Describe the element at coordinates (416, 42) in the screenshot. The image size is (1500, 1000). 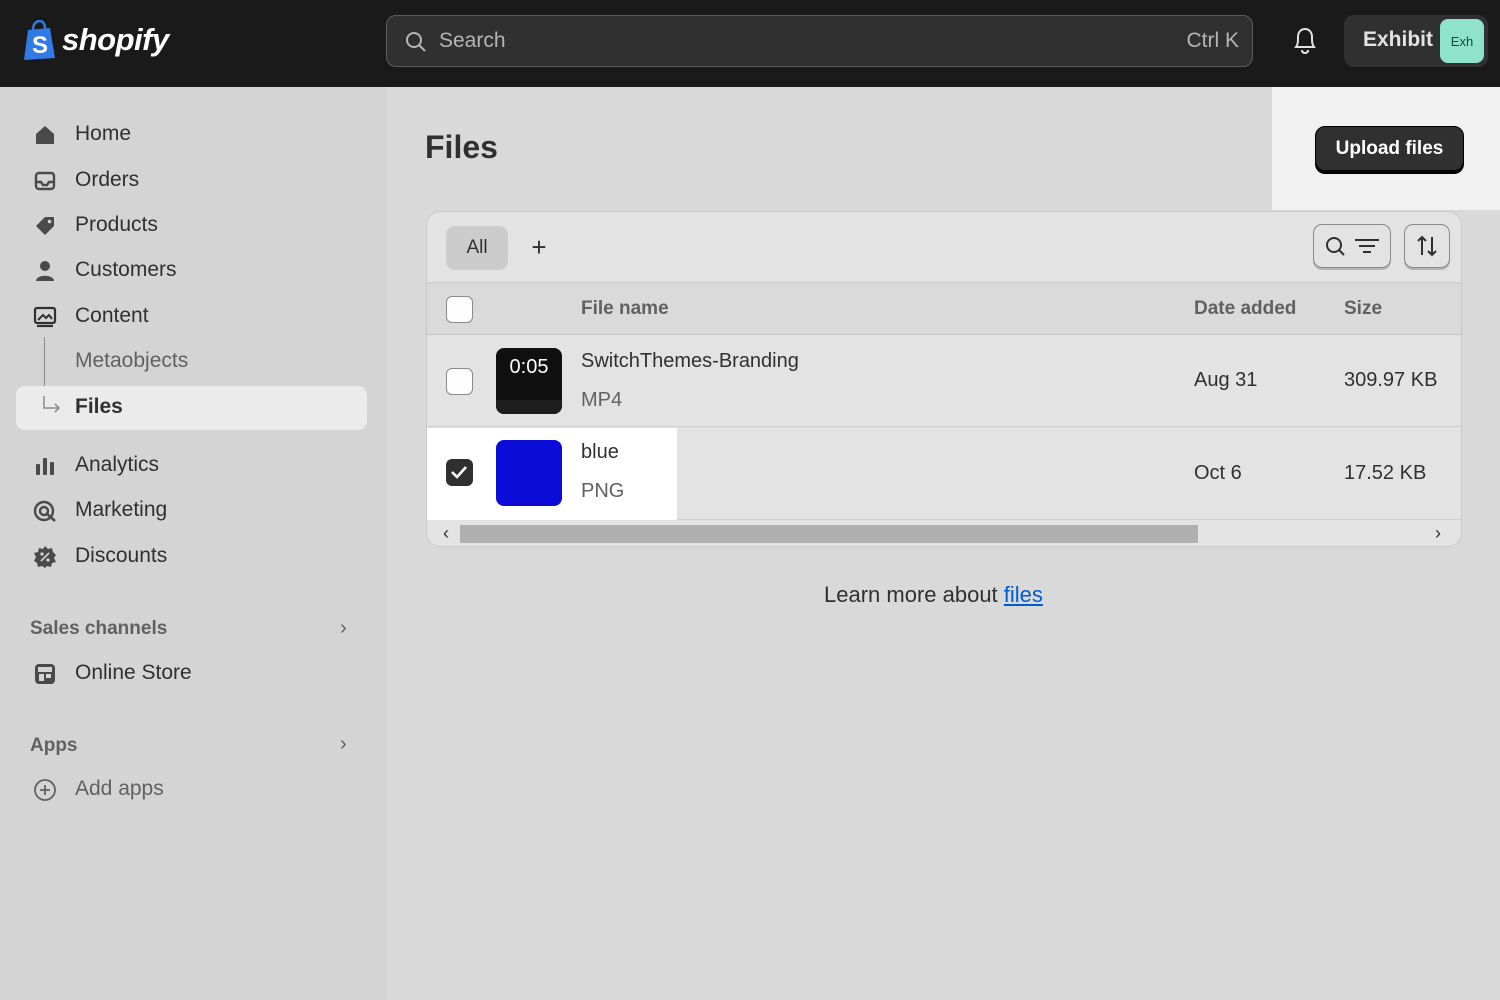
I see `search-icon` at that location.